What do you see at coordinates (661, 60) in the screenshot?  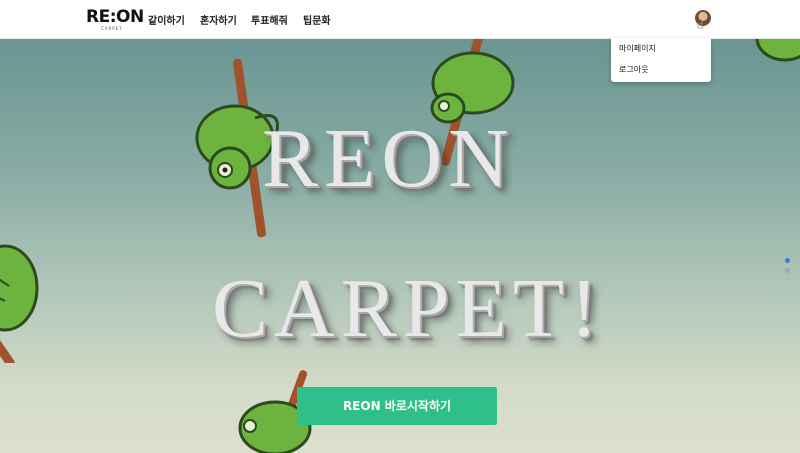 I see `user-dropdown-menu: 마이페이지 로그아웃` at bounding box center [661, 60].